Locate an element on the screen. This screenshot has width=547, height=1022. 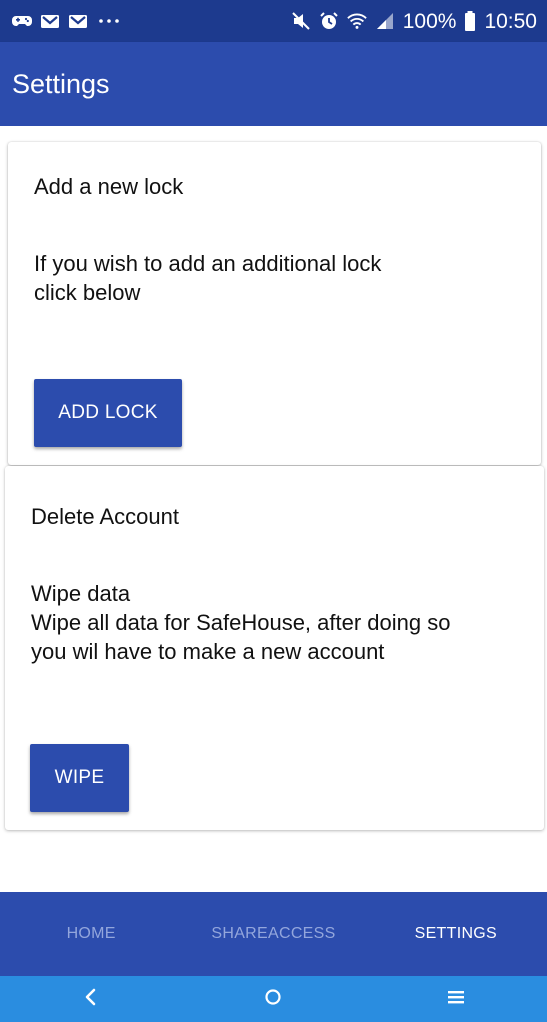
delete-account-heading: Delete Account is located at coordinates (105, 516).